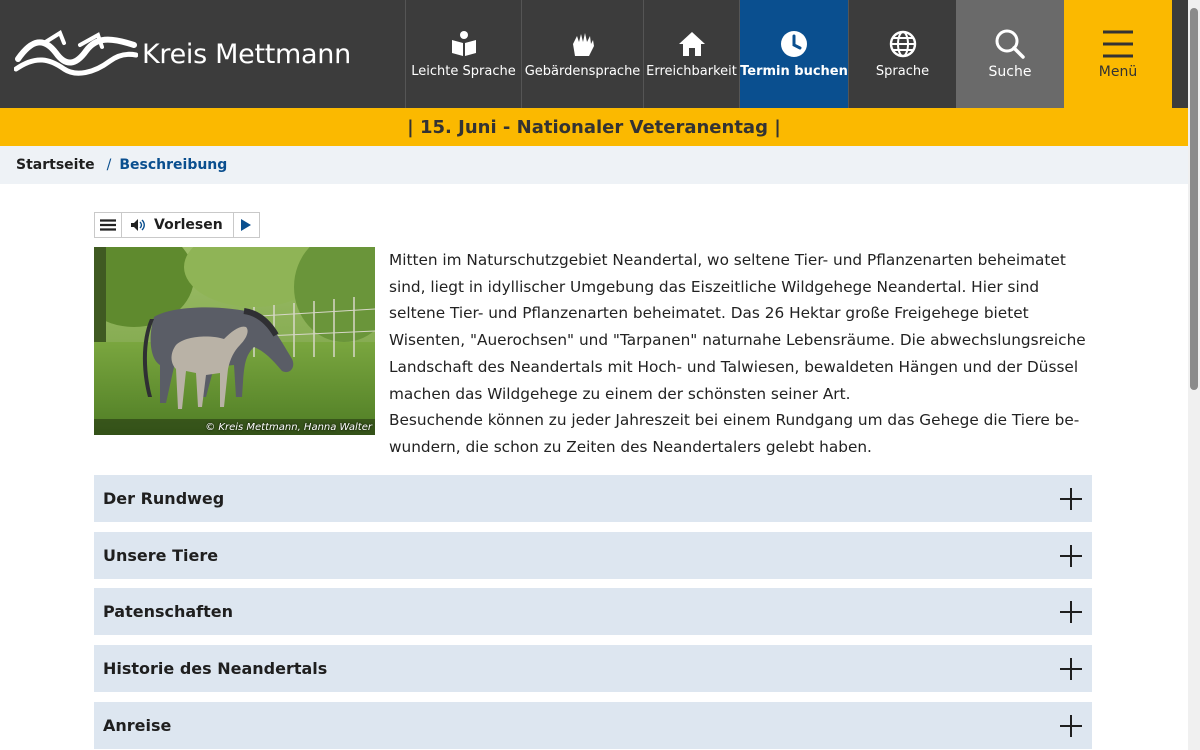 This screenshot has height=750, width=1200. Describe the element at coordinates (691, 71) in the screenshot. I see `nav-label: Erreichbarkeit` at that location.